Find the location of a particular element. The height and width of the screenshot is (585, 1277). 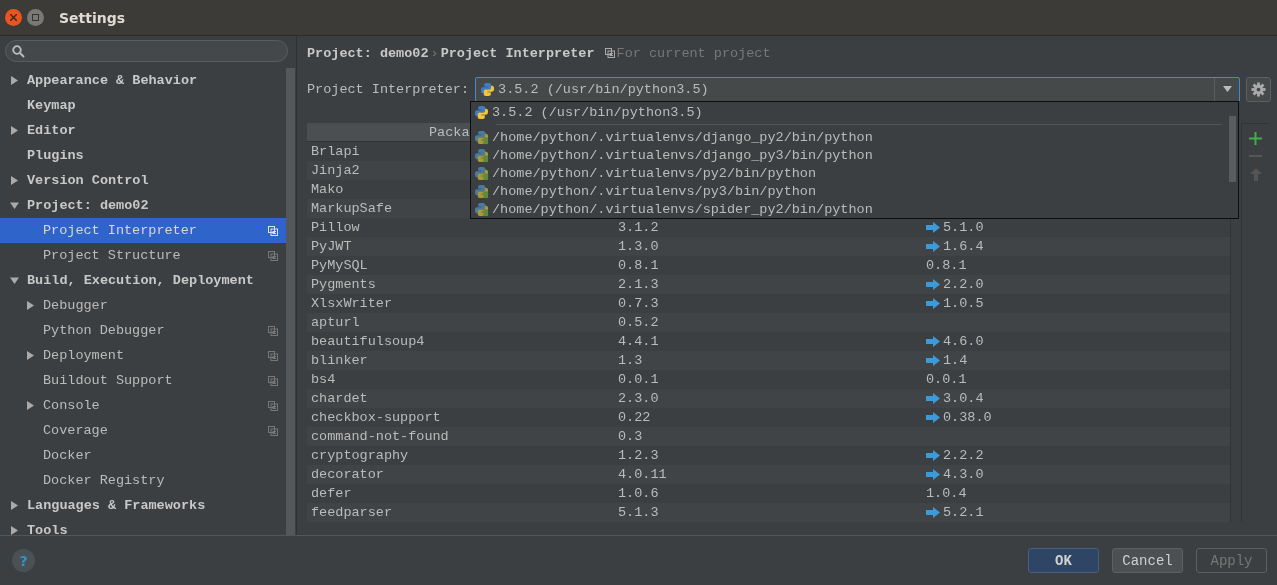

package-name: Brlapi is located at coordinates (335, 151).